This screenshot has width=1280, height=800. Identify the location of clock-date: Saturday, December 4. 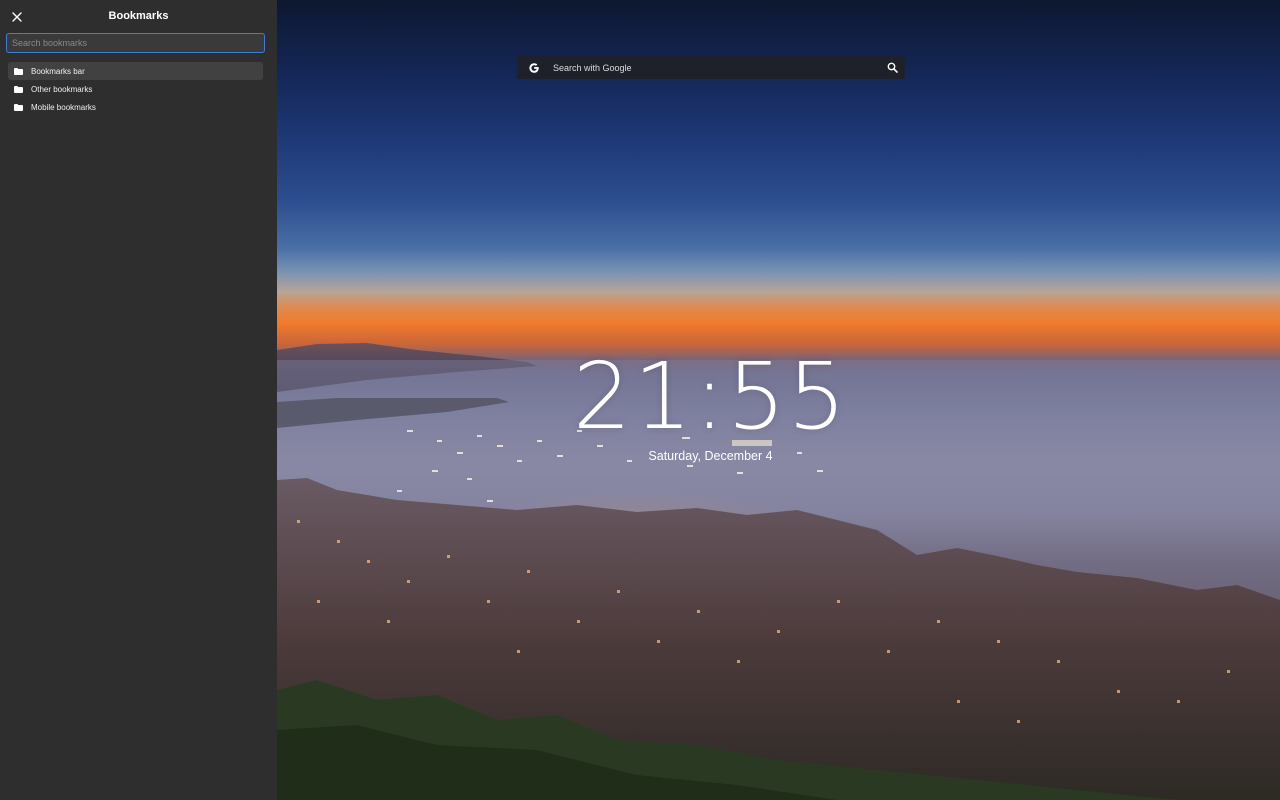
(710, 456).